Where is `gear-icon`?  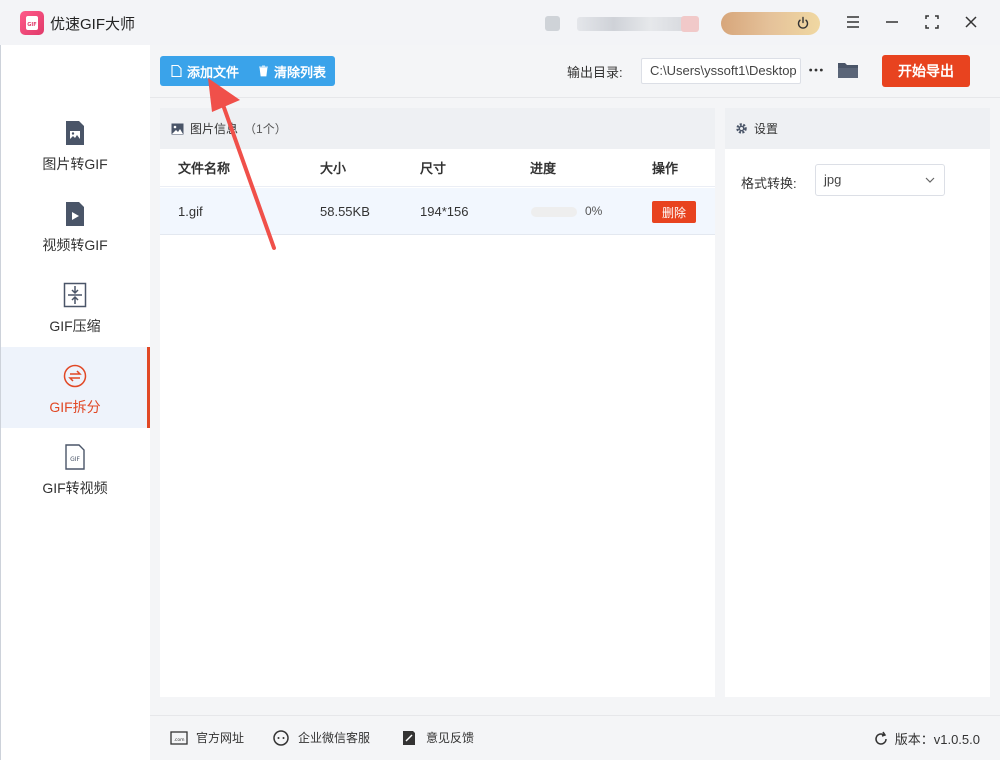
gear-icon is located at coordinates (741, 128).